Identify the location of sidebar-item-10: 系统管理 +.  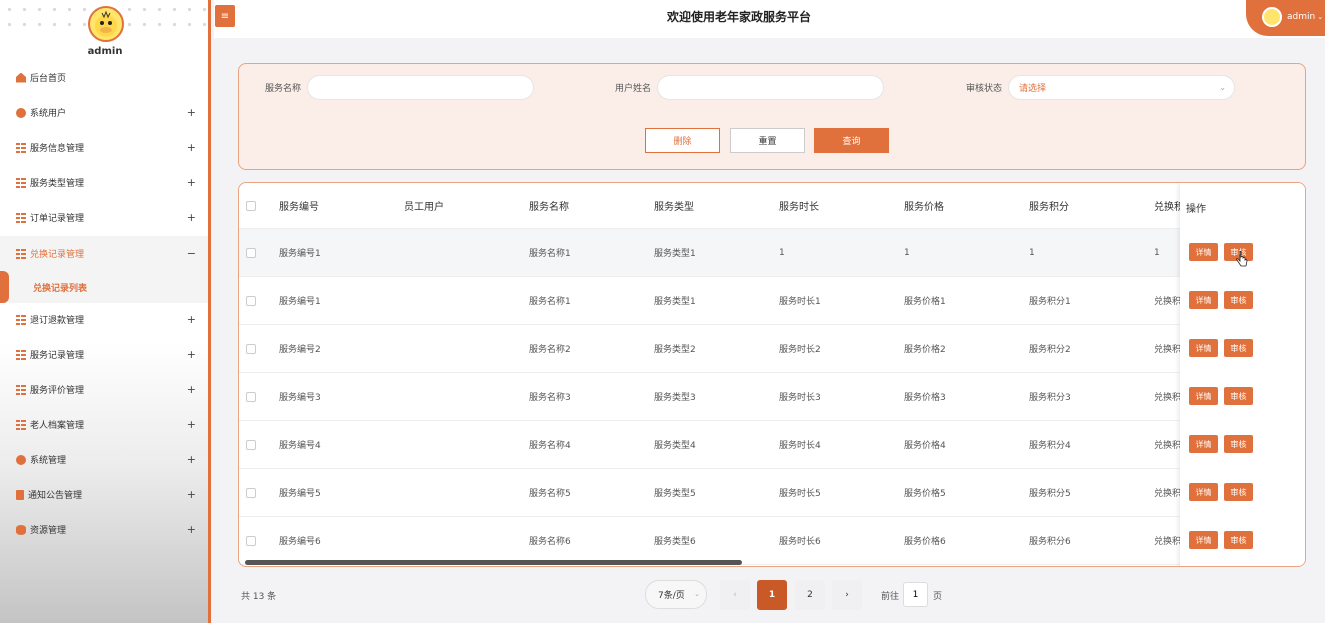
(104, 459).